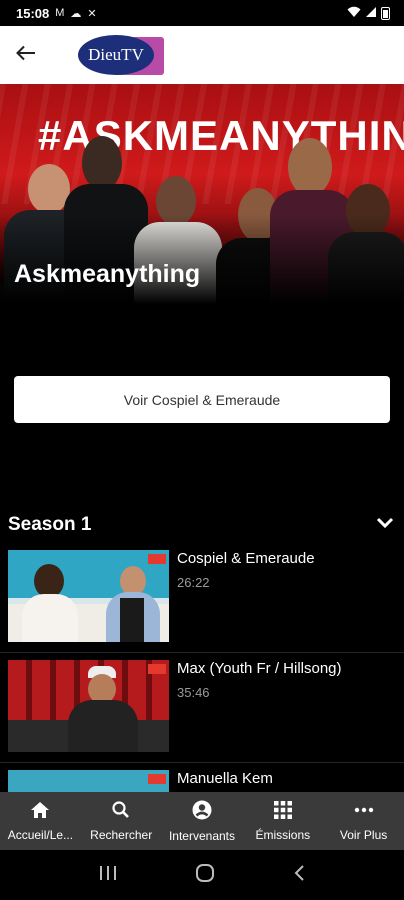 This screenshot has width=404, height=900. What do you see at coordinates (283, 834) in the screenshot?
I see `nav-label: Émissions` at bounding box center [283, 834].